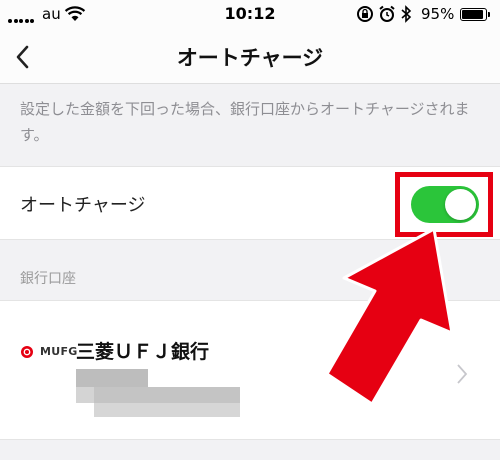  I want to click on annotation-arrow, so click(389, 316).